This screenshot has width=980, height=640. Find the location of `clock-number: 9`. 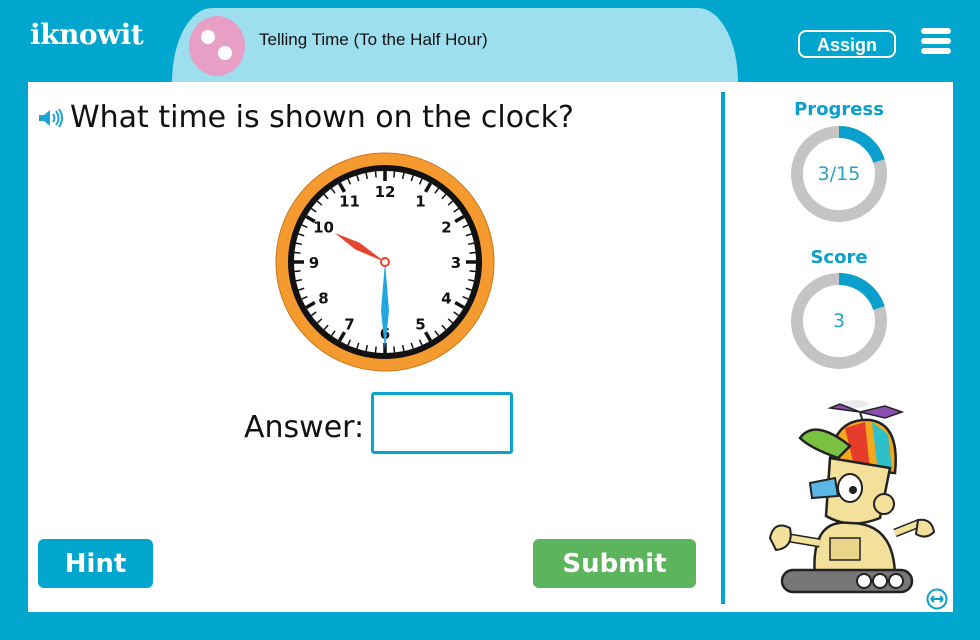

clock-number: 9 is located at coordinates (314, 263).